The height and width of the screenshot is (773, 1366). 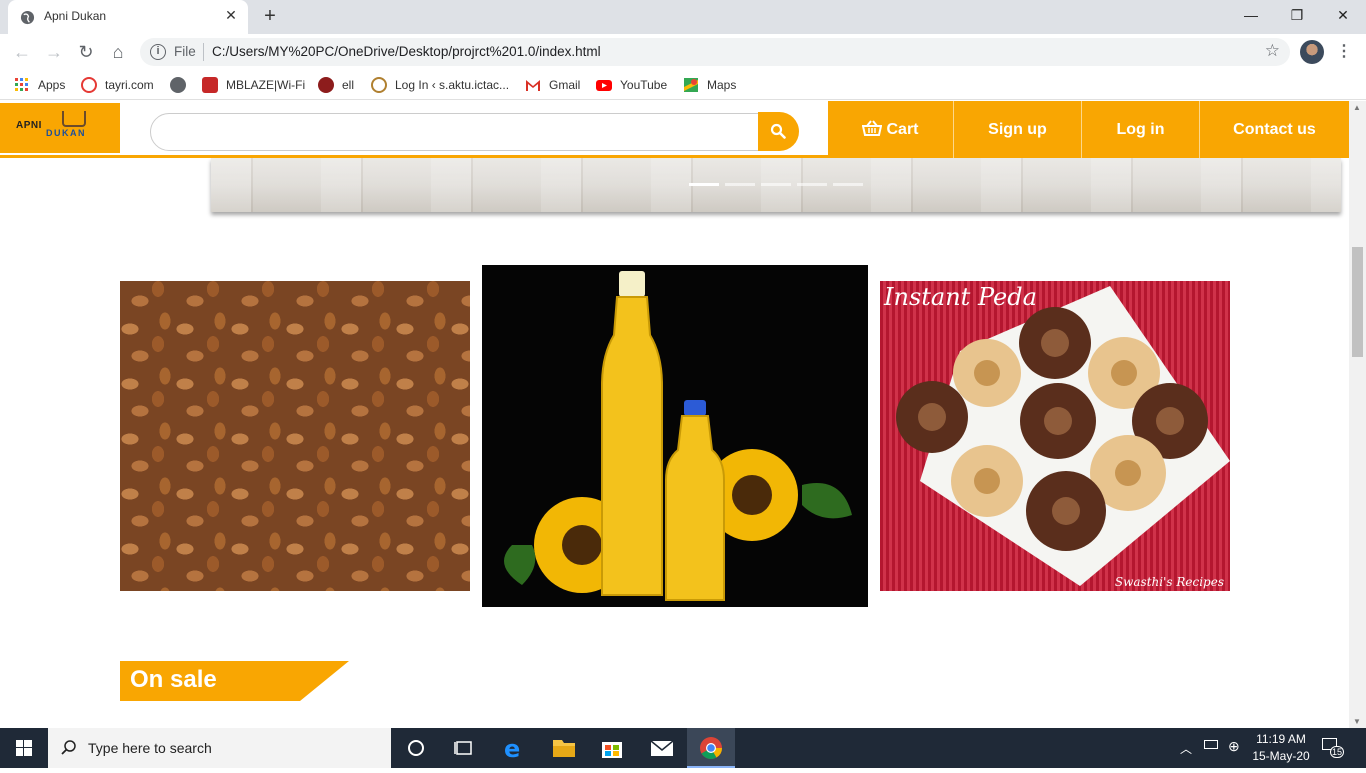 What do you see at coordinates (631, 85) in the screenshot?
I see `bookmark-youtube: YouTube` at bounding box center [631, 85].